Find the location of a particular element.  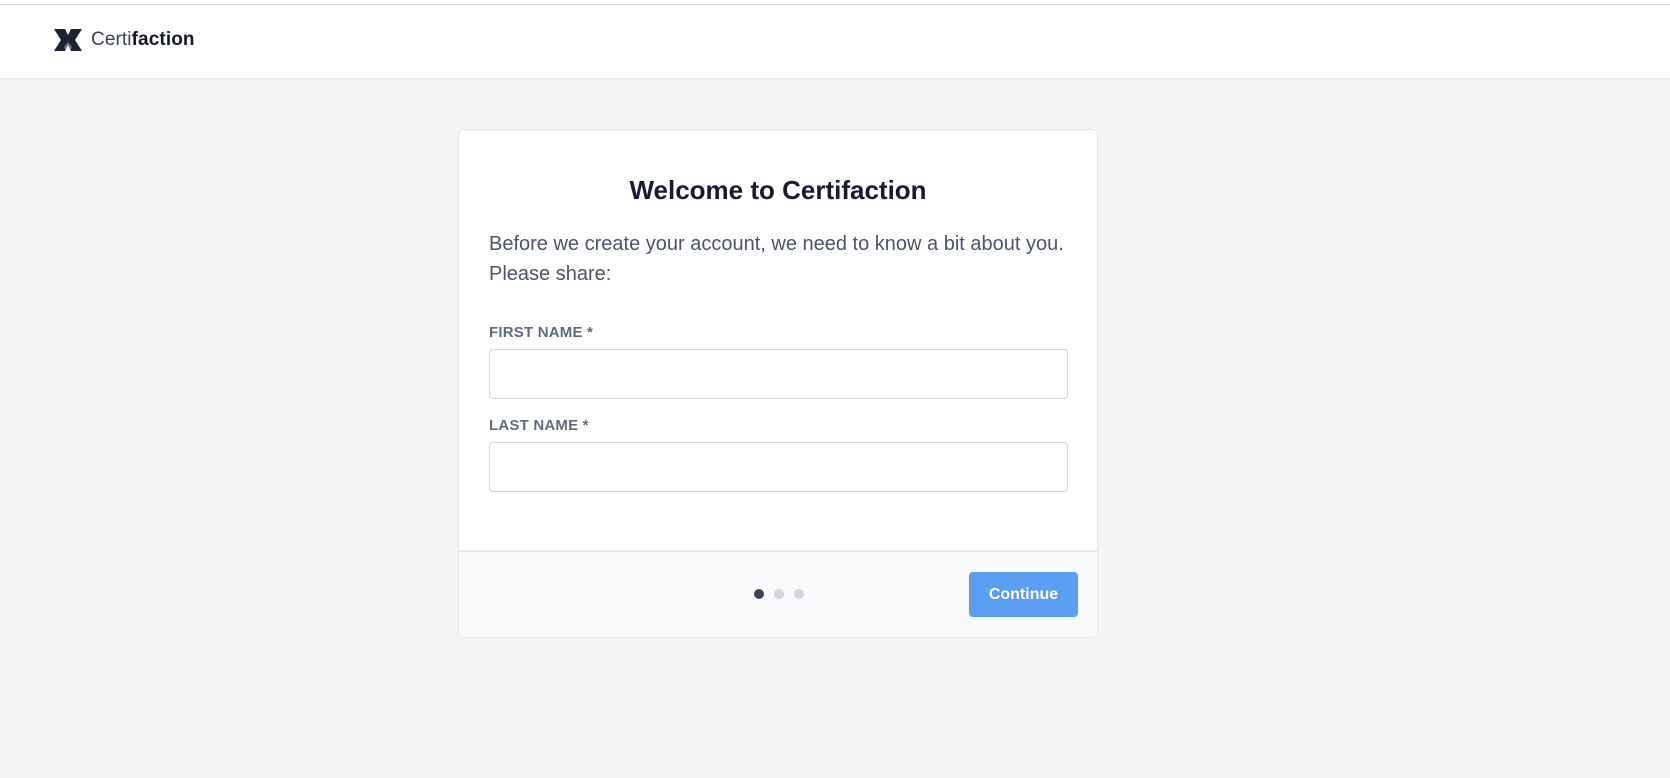

first-name-label: FIRST NAME * is located at coordinates (541, 332).